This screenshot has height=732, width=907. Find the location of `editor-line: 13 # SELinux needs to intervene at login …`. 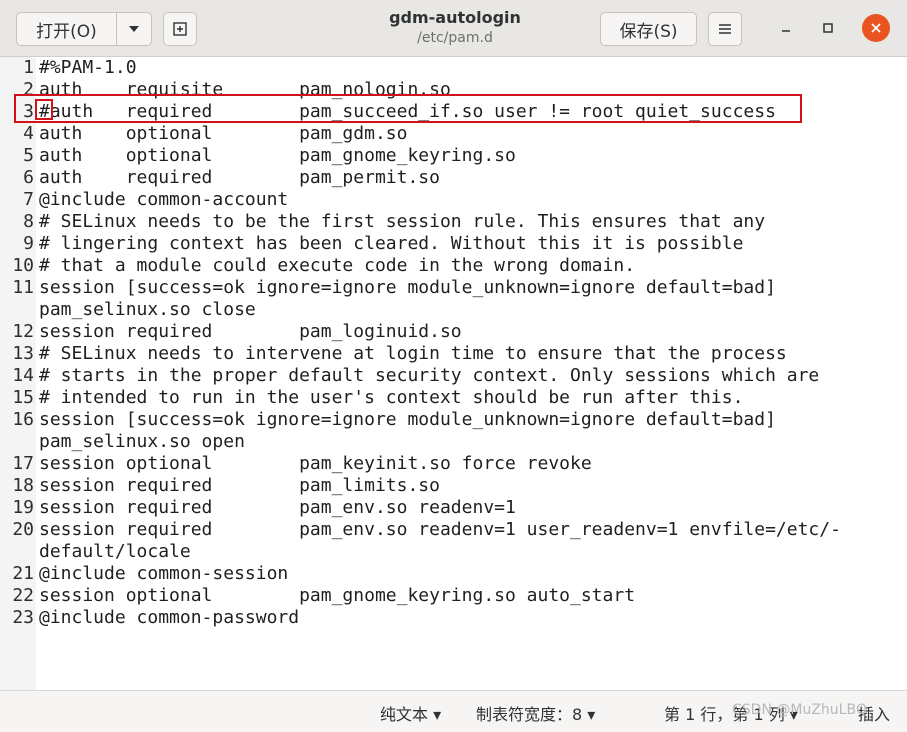

editor-line: 13 # SELinux needs to intervene at login … is located at coordinates (453, 354).